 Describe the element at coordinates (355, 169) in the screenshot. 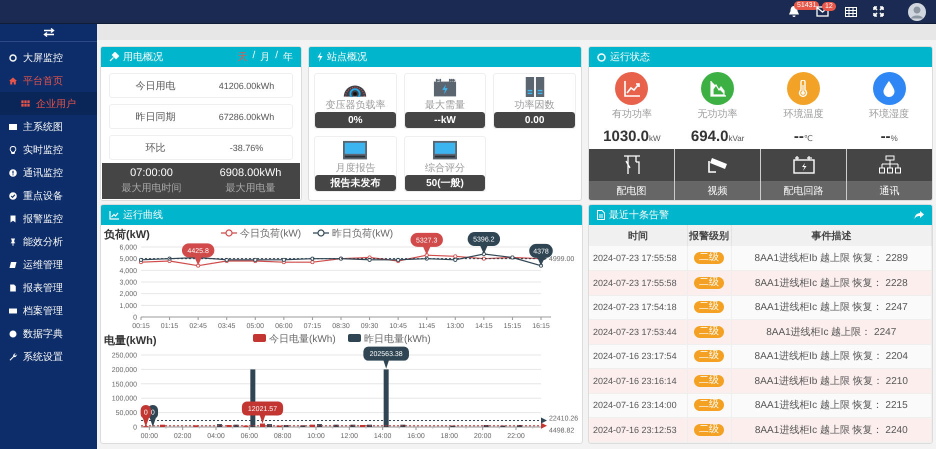

I see `tile-label: 月度报告` at that location.